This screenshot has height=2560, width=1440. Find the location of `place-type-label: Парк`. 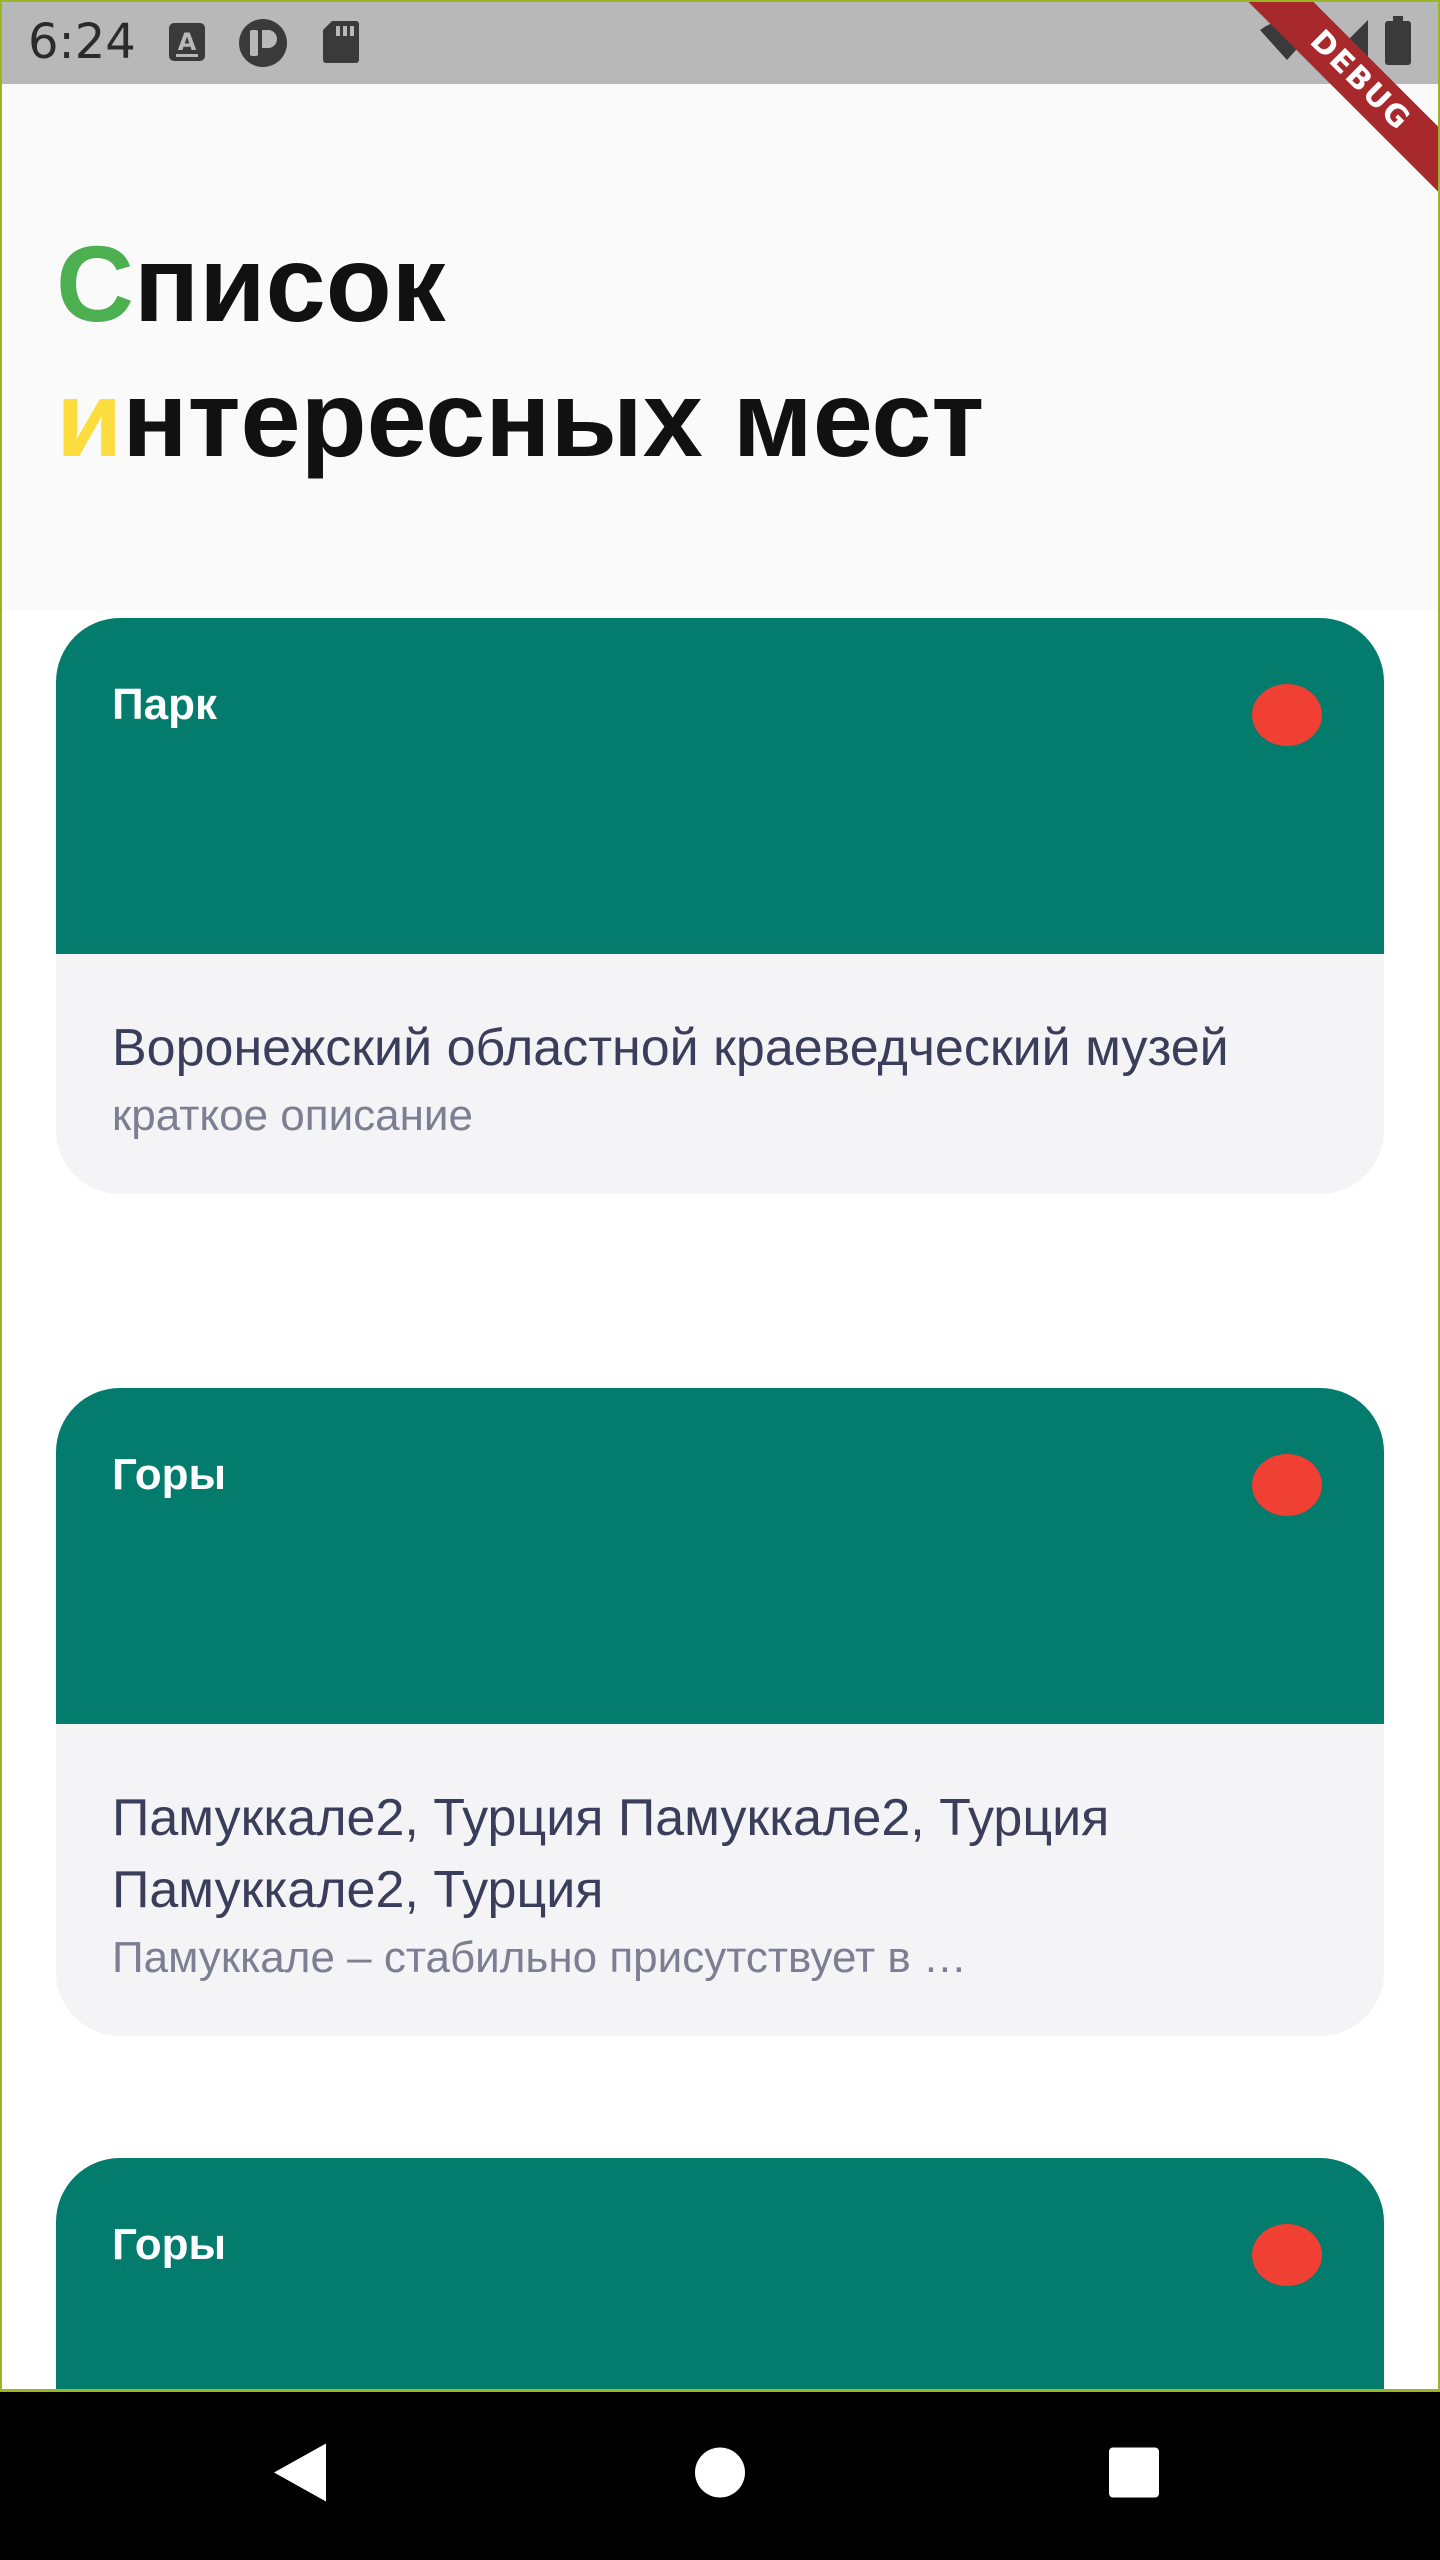

place-type-label: Парк is located at coordinates (164, 704).